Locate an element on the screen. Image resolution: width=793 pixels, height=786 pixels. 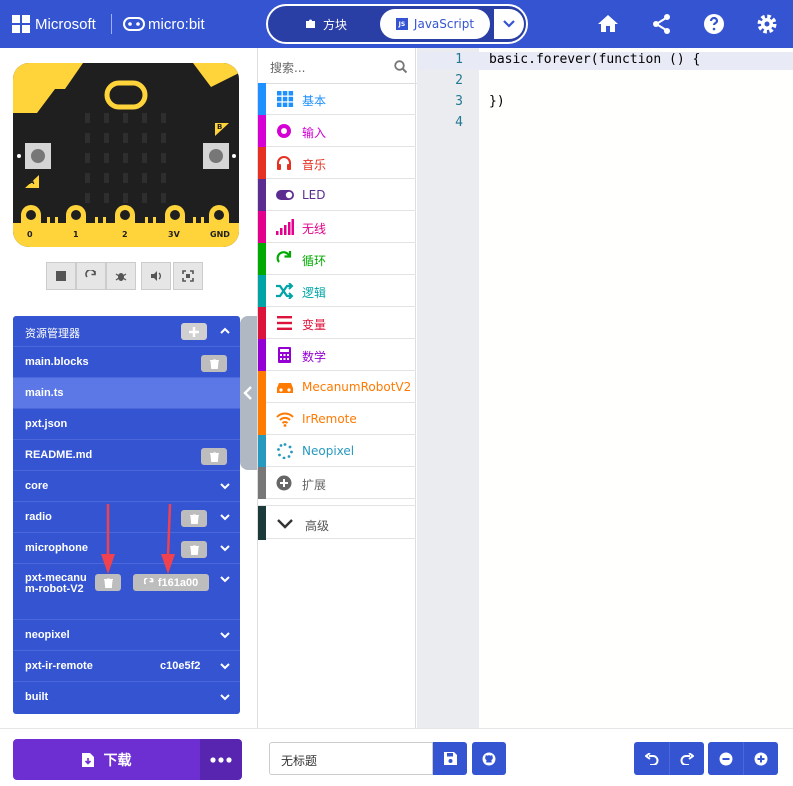
project-name-input: 无标题 is located at coordinates (351, 758).